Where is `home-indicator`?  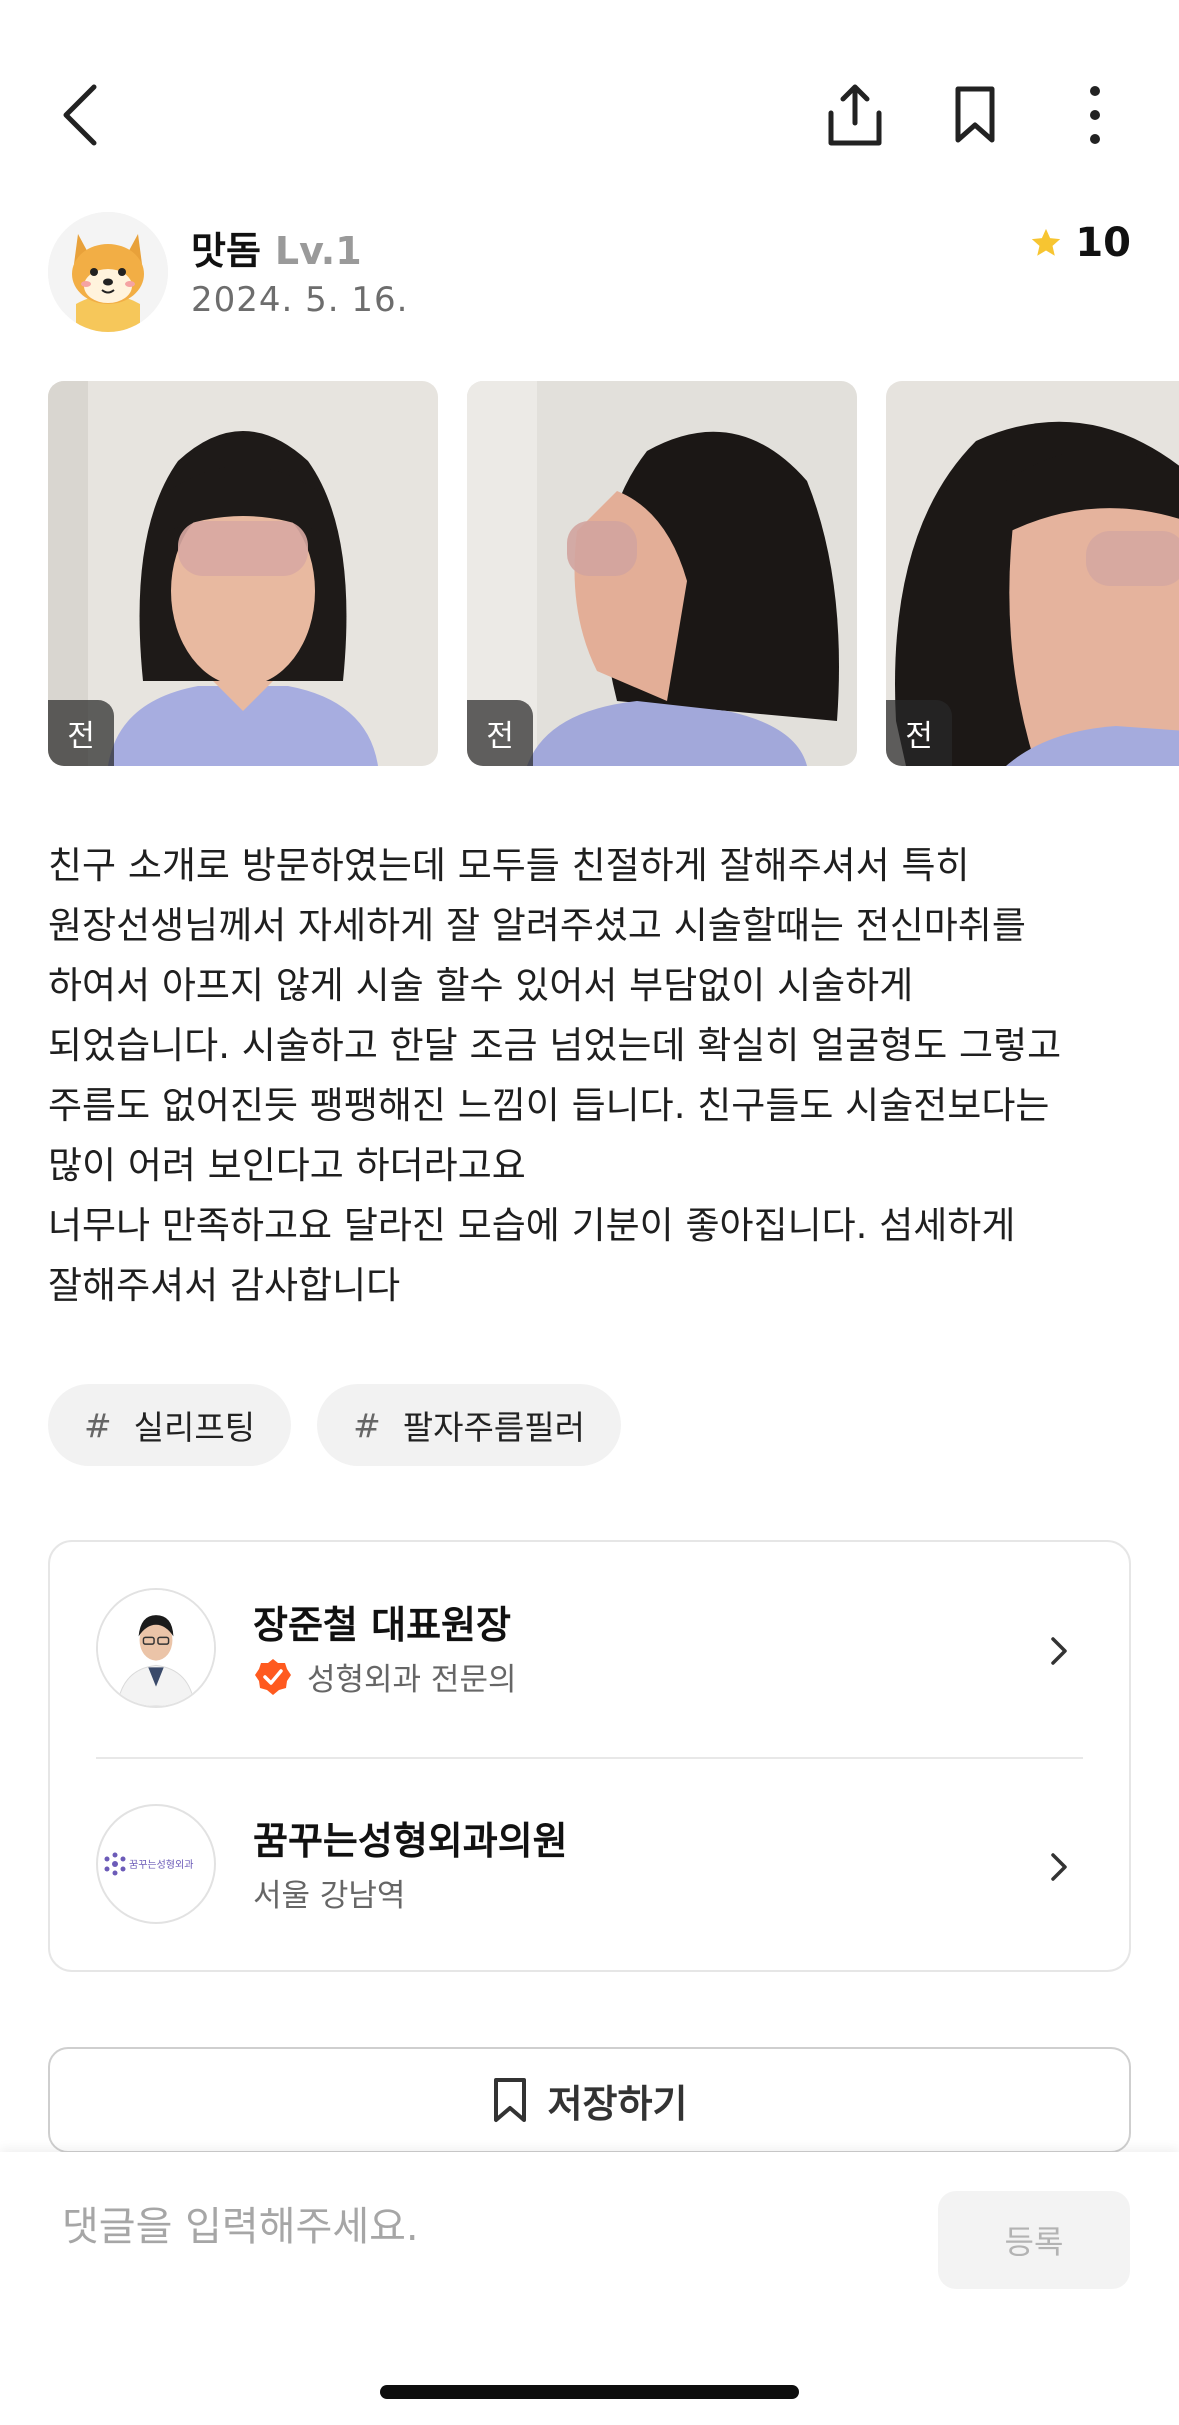
home-indicator is located at coordinates (589, 2392).